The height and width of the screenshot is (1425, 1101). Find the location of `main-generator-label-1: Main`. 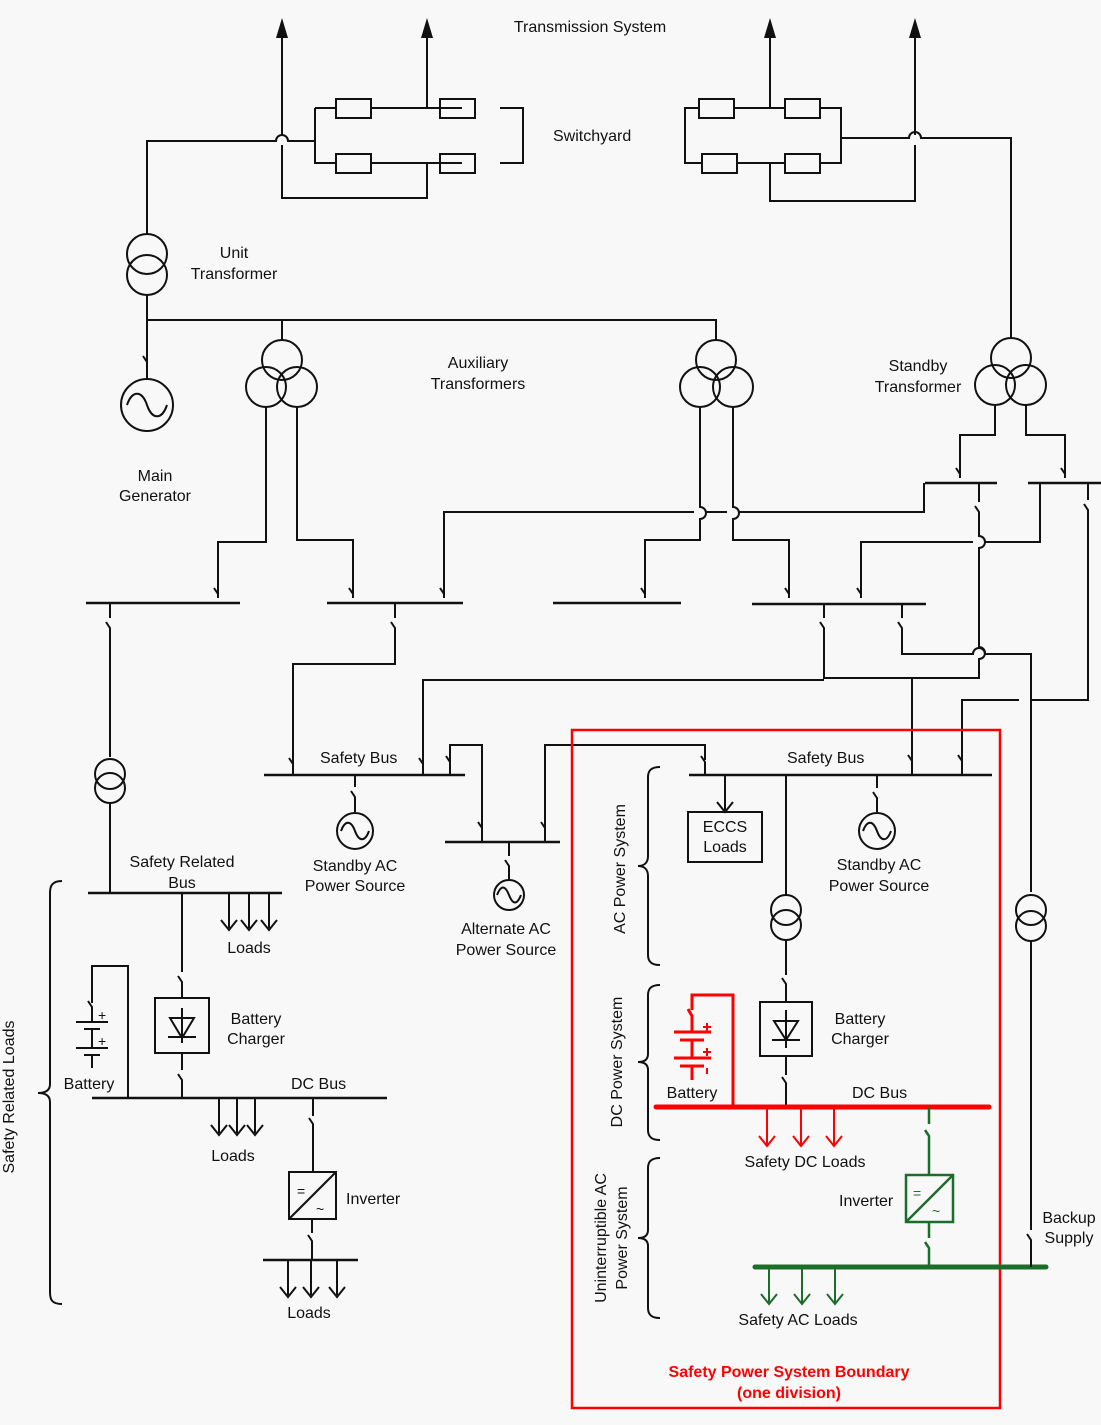

main-generator-label-1: Main is located at coordinates (155, 476).